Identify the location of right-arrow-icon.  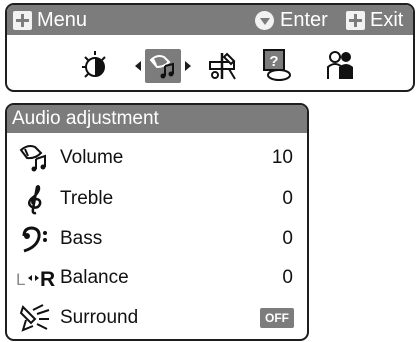
(188, 66).